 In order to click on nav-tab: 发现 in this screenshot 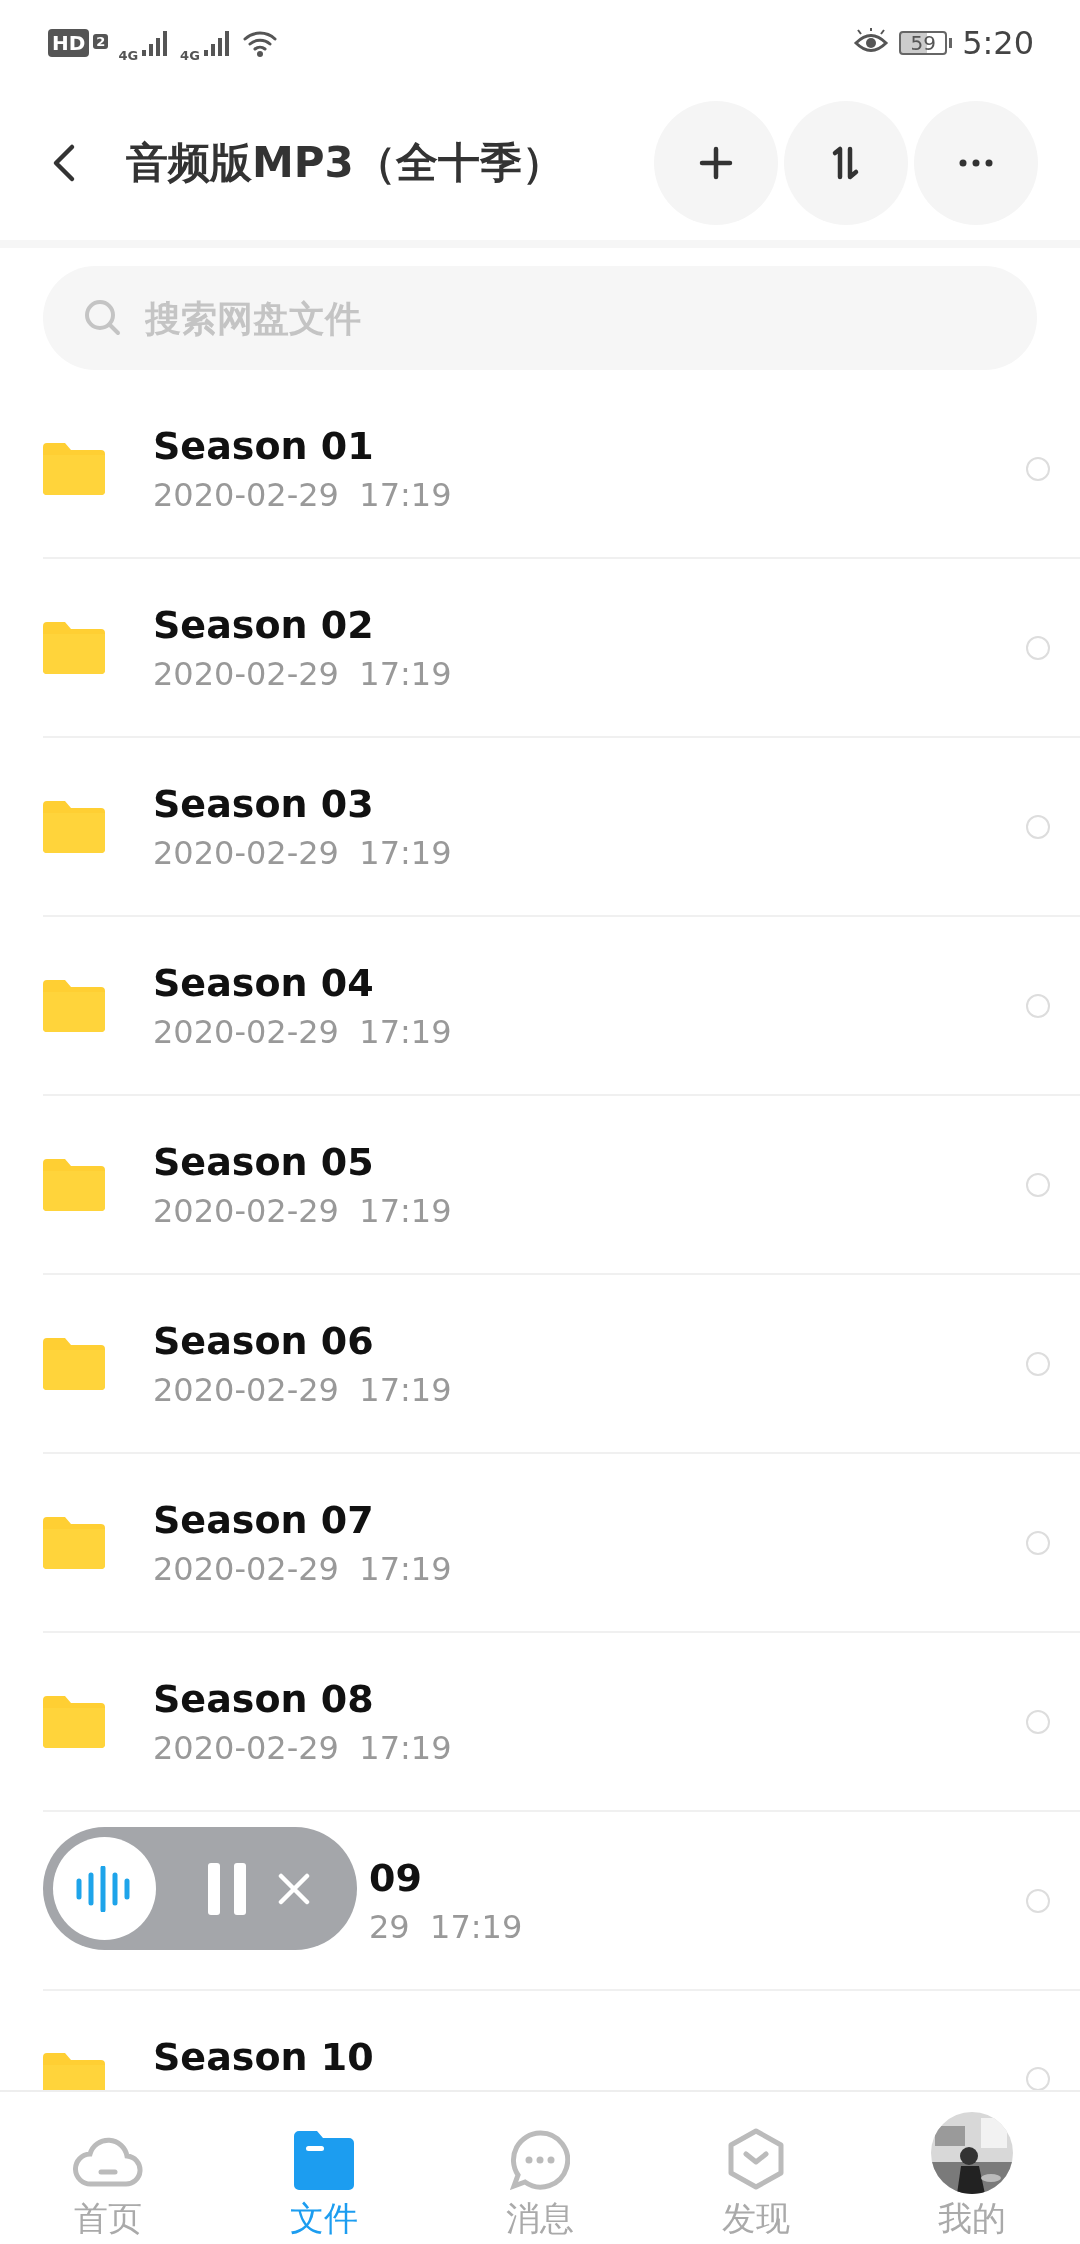, I will do `click(756, 2168)`.